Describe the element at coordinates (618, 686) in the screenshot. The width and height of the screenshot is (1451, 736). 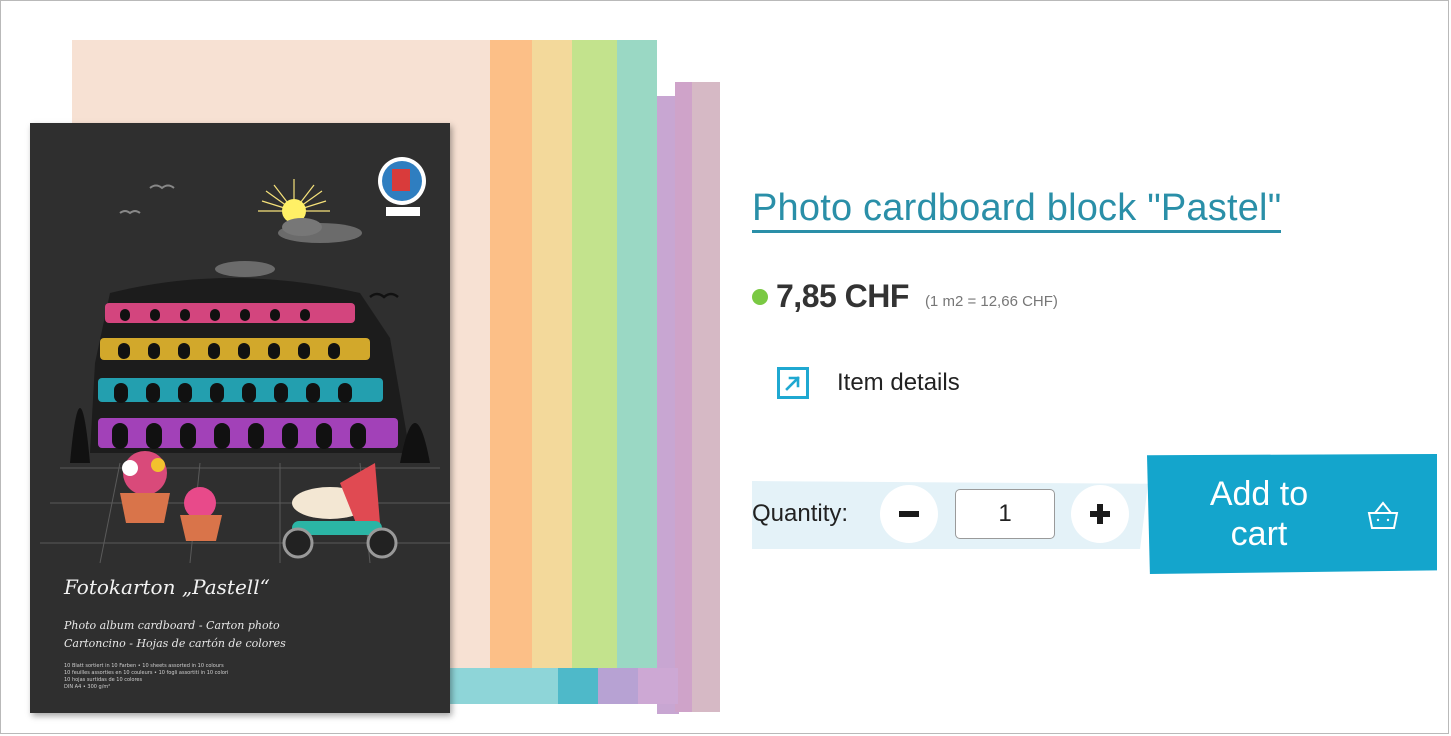
I see `sheet-lavender` at that location.